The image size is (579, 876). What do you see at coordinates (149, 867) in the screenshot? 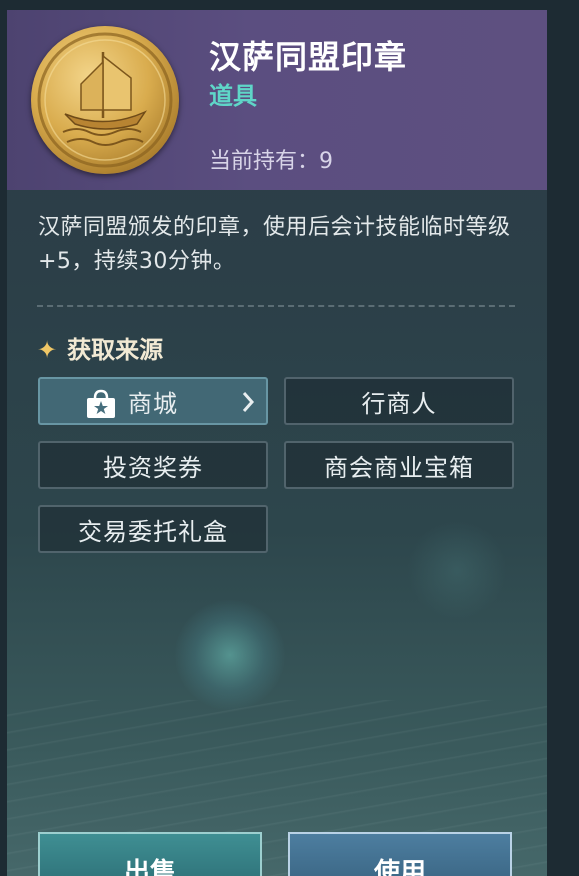
I see `sell-label: 出售` at bounding box center [149, 867].